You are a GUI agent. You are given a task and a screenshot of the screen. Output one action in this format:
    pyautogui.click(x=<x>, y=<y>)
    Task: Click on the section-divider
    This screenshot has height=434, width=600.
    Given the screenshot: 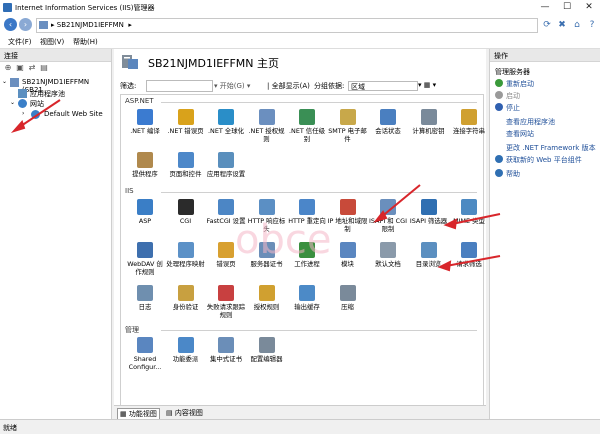 What is the action you would take?
    pyautogui.click(x=319, y=330)
    